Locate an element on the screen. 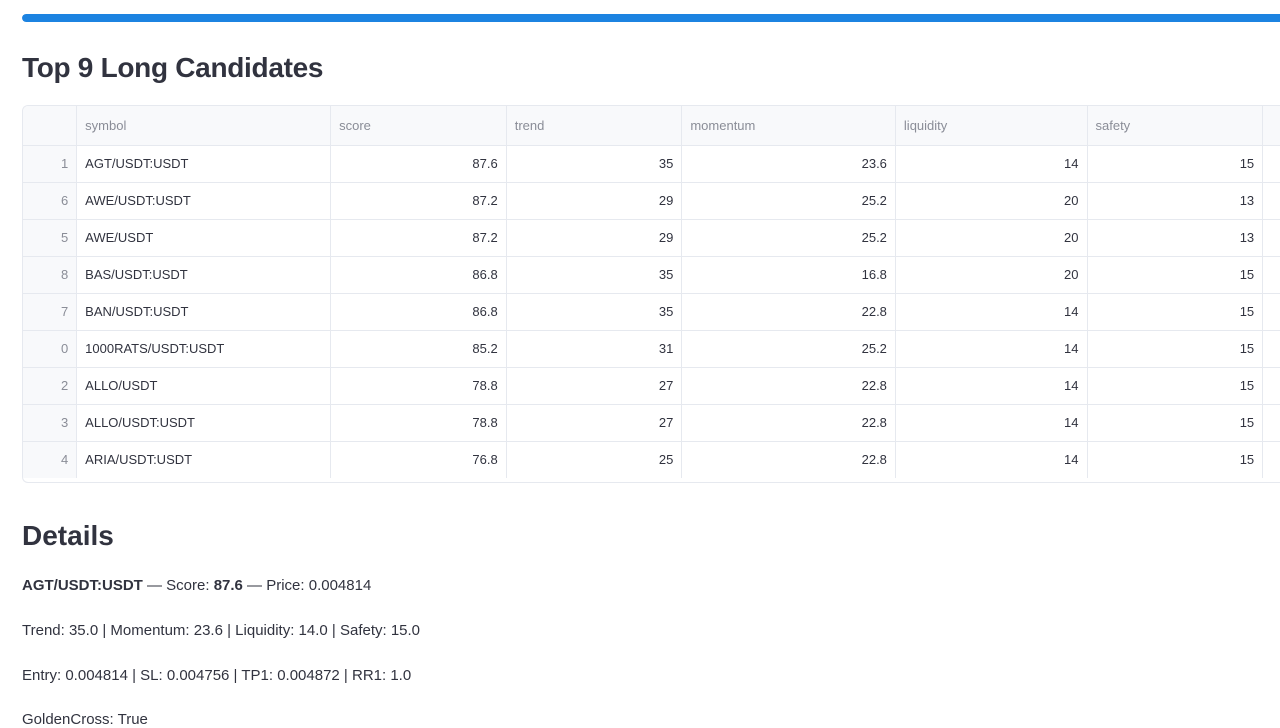 The width and height of the screenshot is (1280, 728). table-row: 7 BAN/USDT:USDT 86.8 35 22.8 14 15 is located at coordinates (651, 312).